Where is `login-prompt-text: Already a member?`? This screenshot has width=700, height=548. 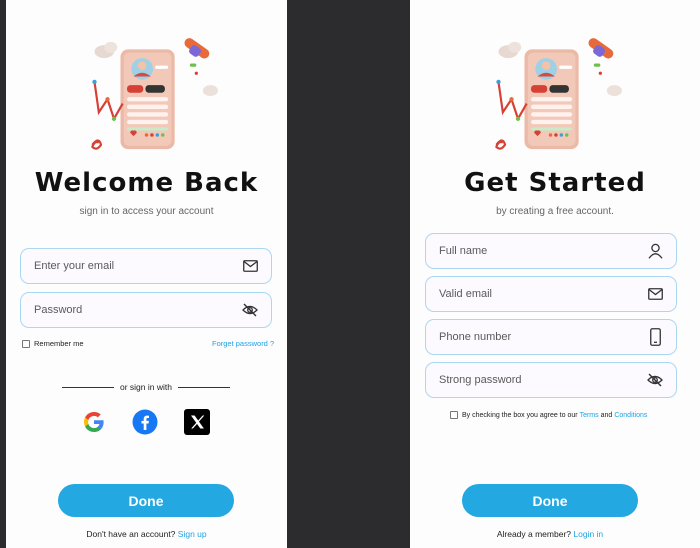
login-prompt-text: Already a member? is located at coordinates (533, 534).